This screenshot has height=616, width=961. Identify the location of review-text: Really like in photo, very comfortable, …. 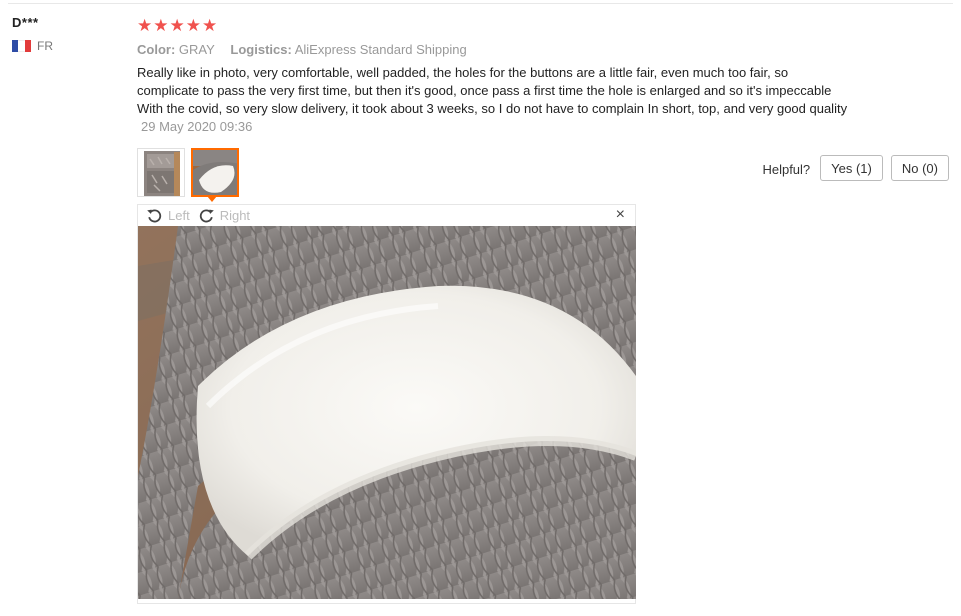
(492, 90).